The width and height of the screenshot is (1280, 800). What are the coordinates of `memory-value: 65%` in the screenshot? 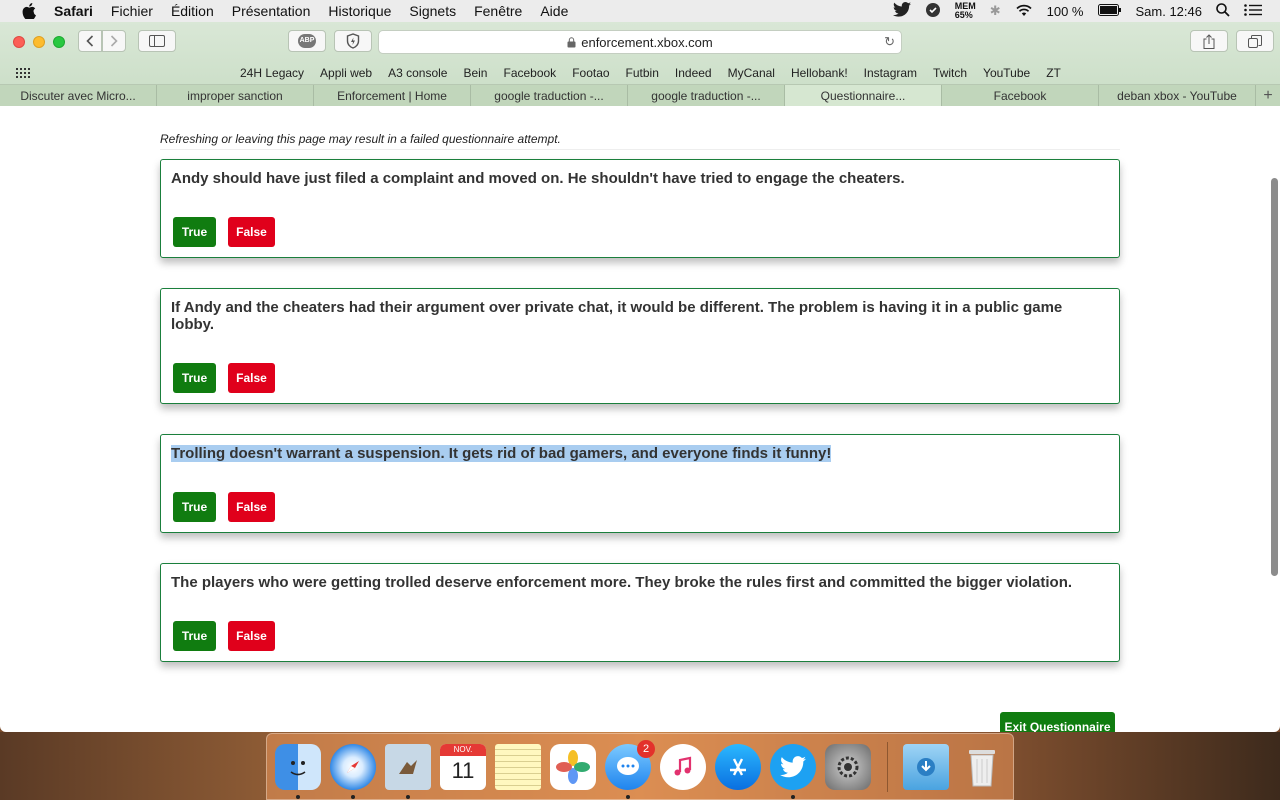 It's located at (963, 15).